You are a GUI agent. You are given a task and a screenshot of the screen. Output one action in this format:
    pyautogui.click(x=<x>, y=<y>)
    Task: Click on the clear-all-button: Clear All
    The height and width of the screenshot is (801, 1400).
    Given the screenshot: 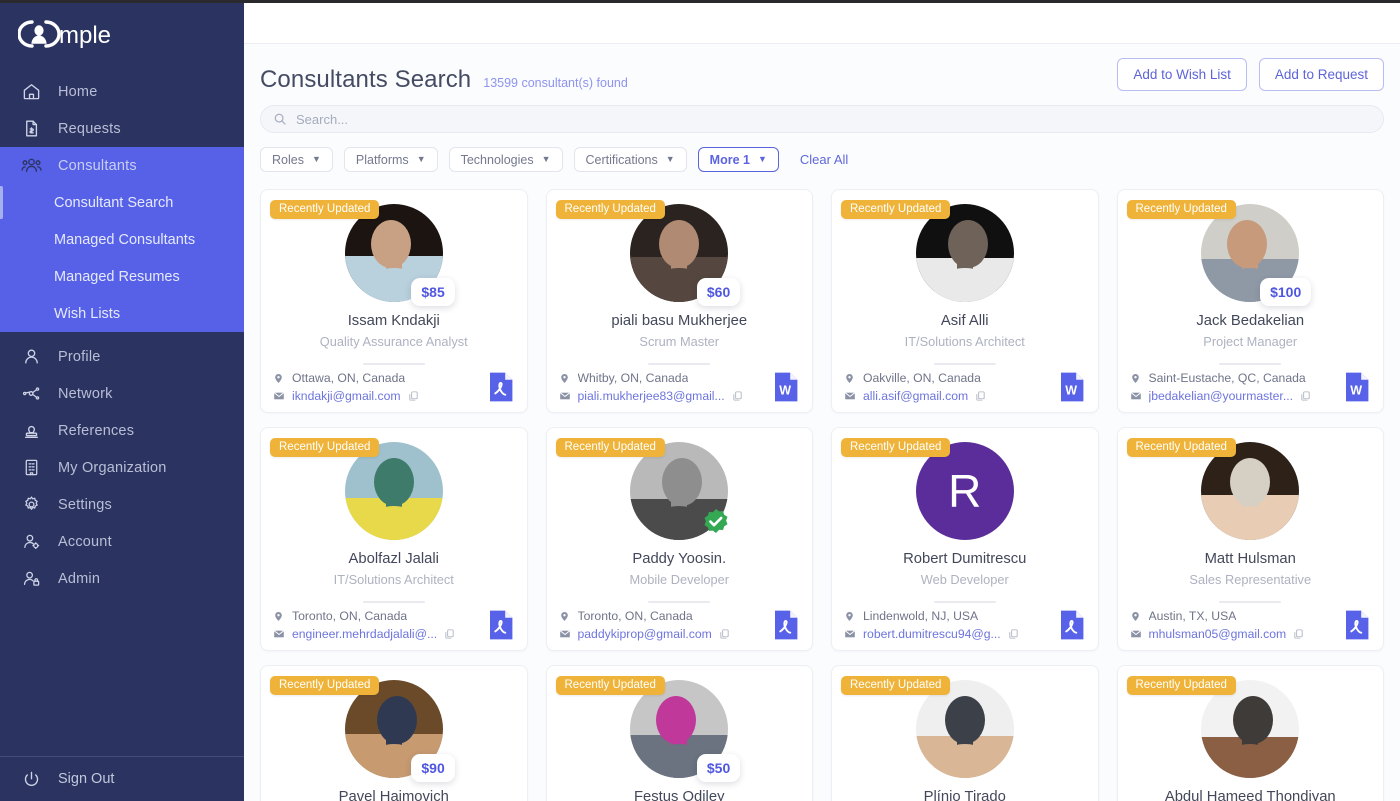 What is the action you would take?
    pyautogui.click(x=824, y=159)
    